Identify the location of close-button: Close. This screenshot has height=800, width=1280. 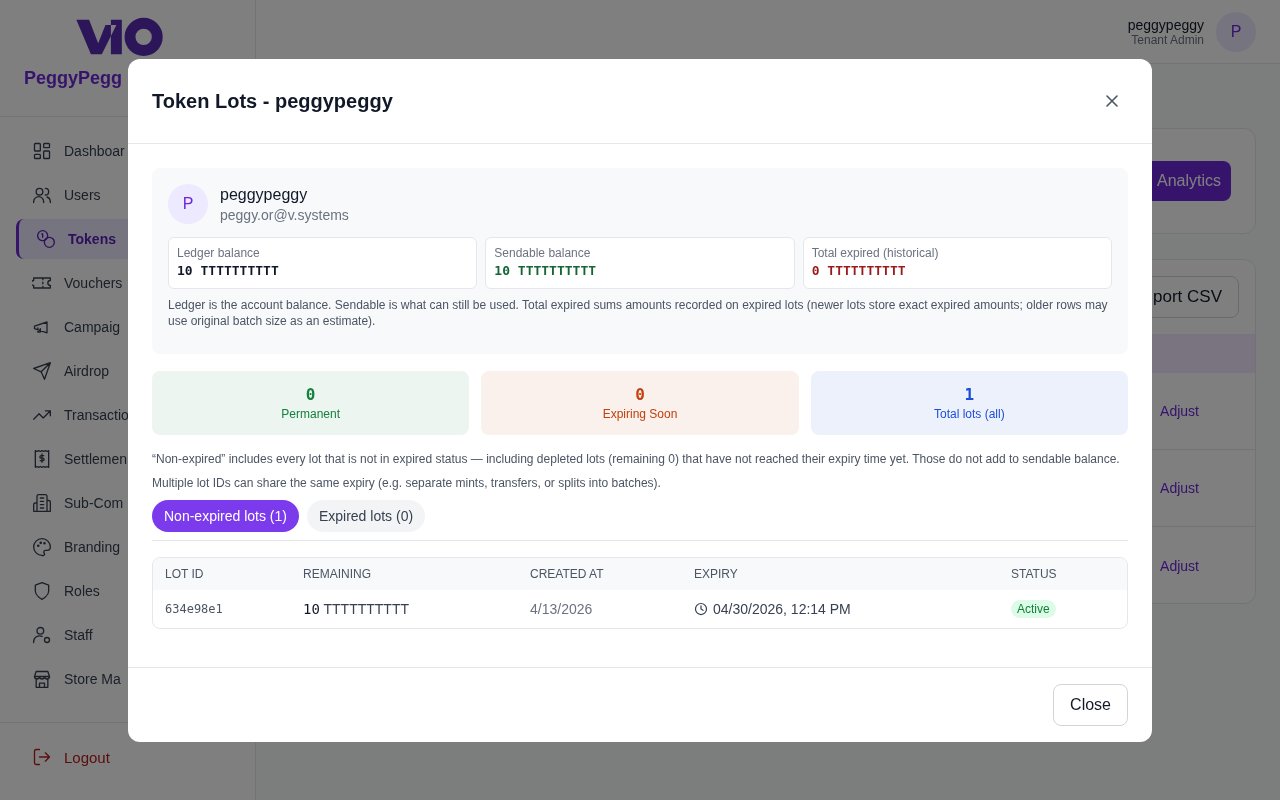
(1090, 705).